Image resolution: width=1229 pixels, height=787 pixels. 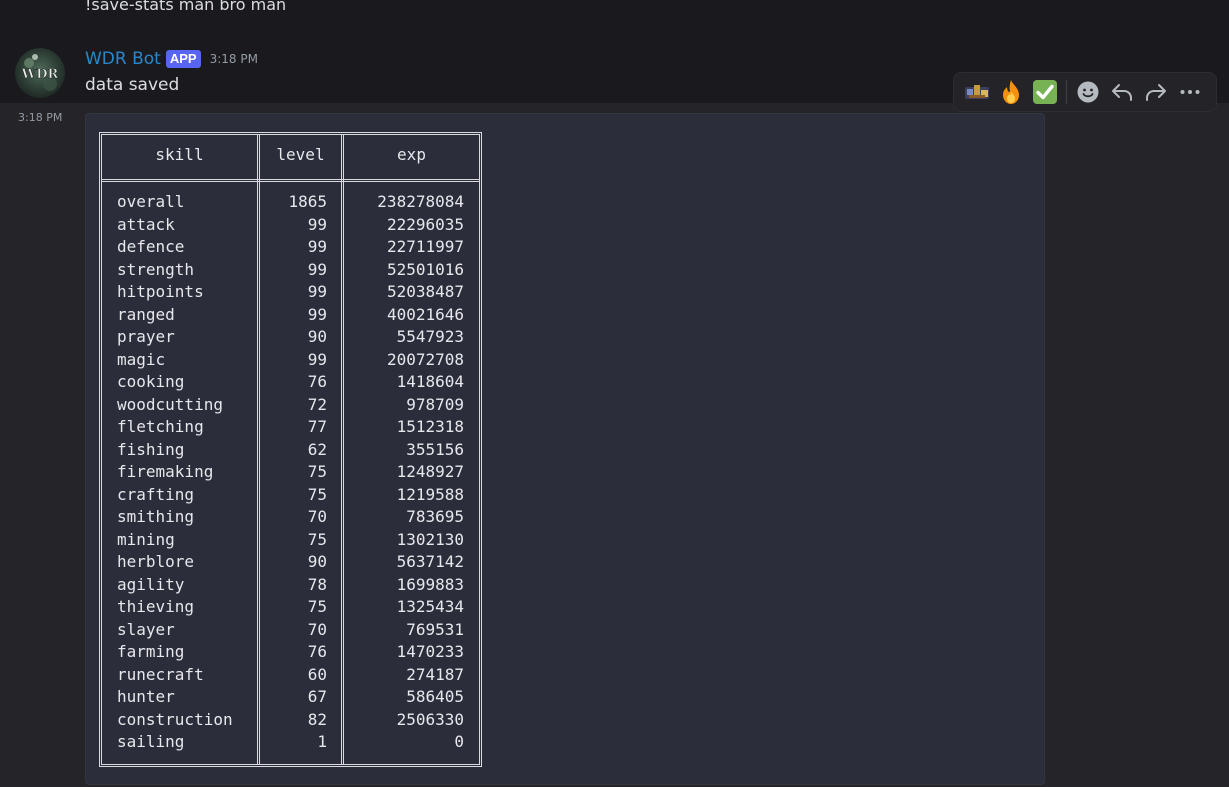 What do you see at coordinates (234, 59) in the screenshot?
I see `message-timestamp: 3:18 PM` at bounding box center [234, 59].